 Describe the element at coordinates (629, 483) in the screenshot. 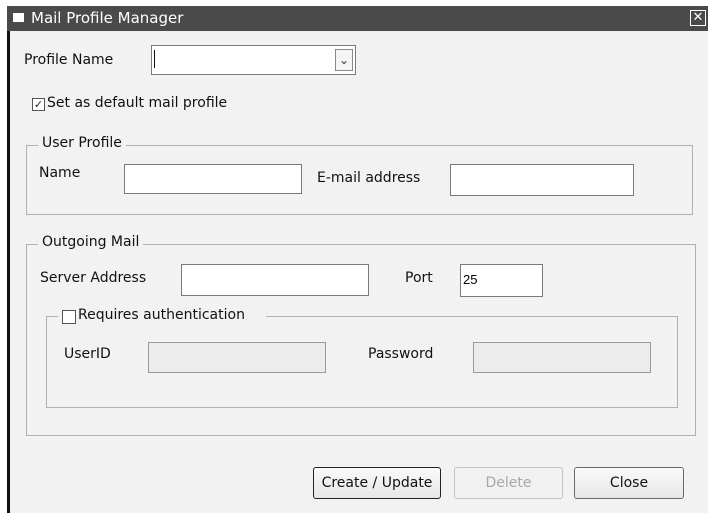

I see `close-button: Close` at that location.